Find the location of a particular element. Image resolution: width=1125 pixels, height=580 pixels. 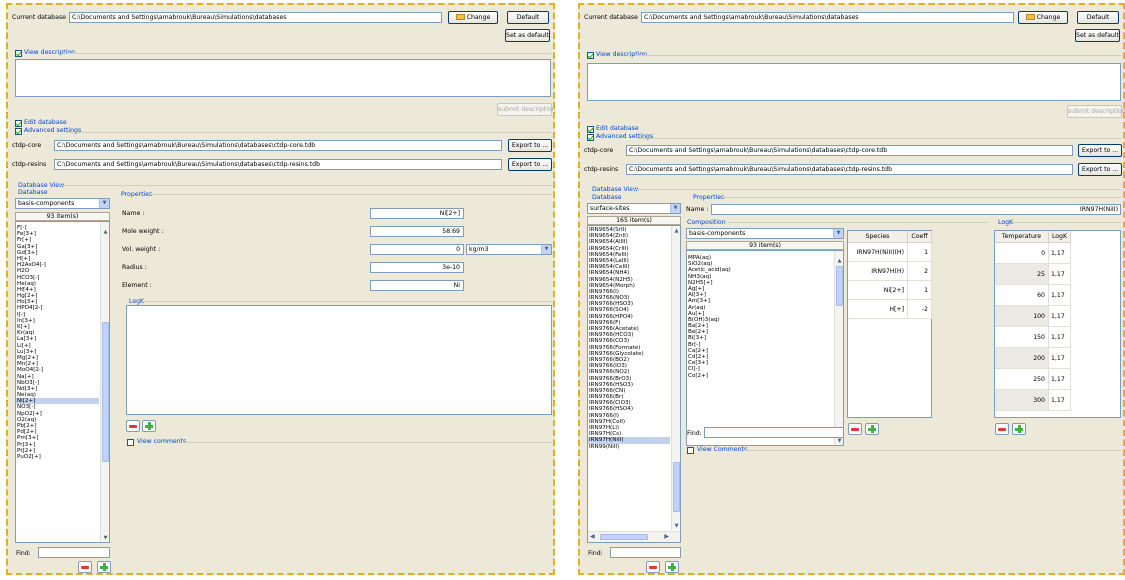

species-cell: Ni[2+] is located at coordinates (878, 290).